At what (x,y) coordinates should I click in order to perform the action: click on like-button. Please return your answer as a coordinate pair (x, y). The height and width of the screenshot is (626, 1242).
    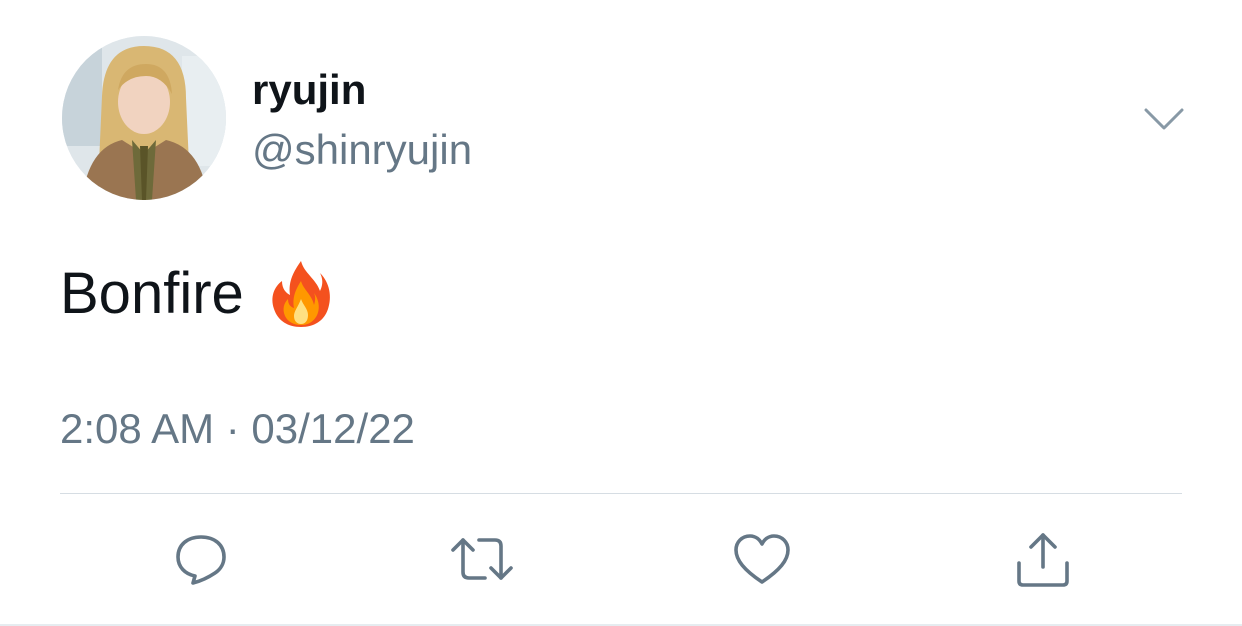
    Looking at the image, I should click on (762, 559).